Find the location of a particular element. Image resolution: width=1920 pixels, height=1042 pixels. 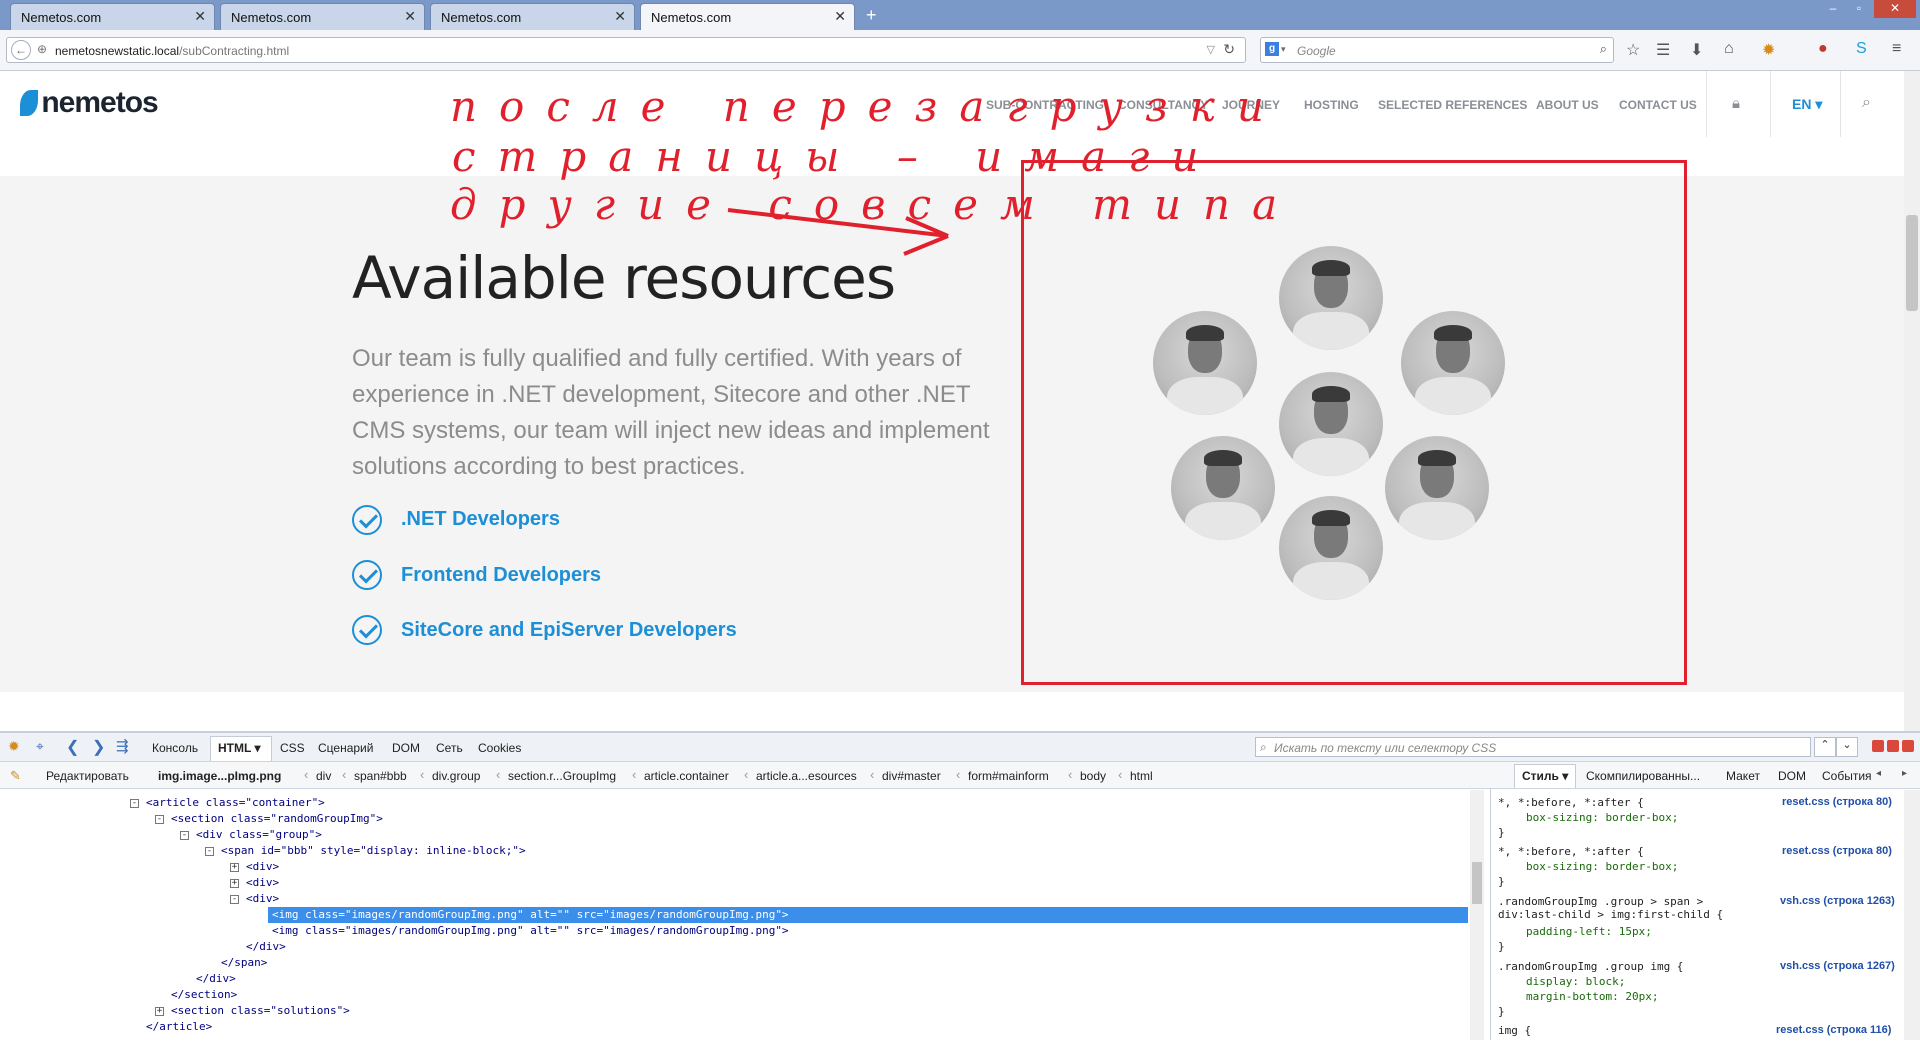

html-node: </section> is located at coordinates (204, 994).